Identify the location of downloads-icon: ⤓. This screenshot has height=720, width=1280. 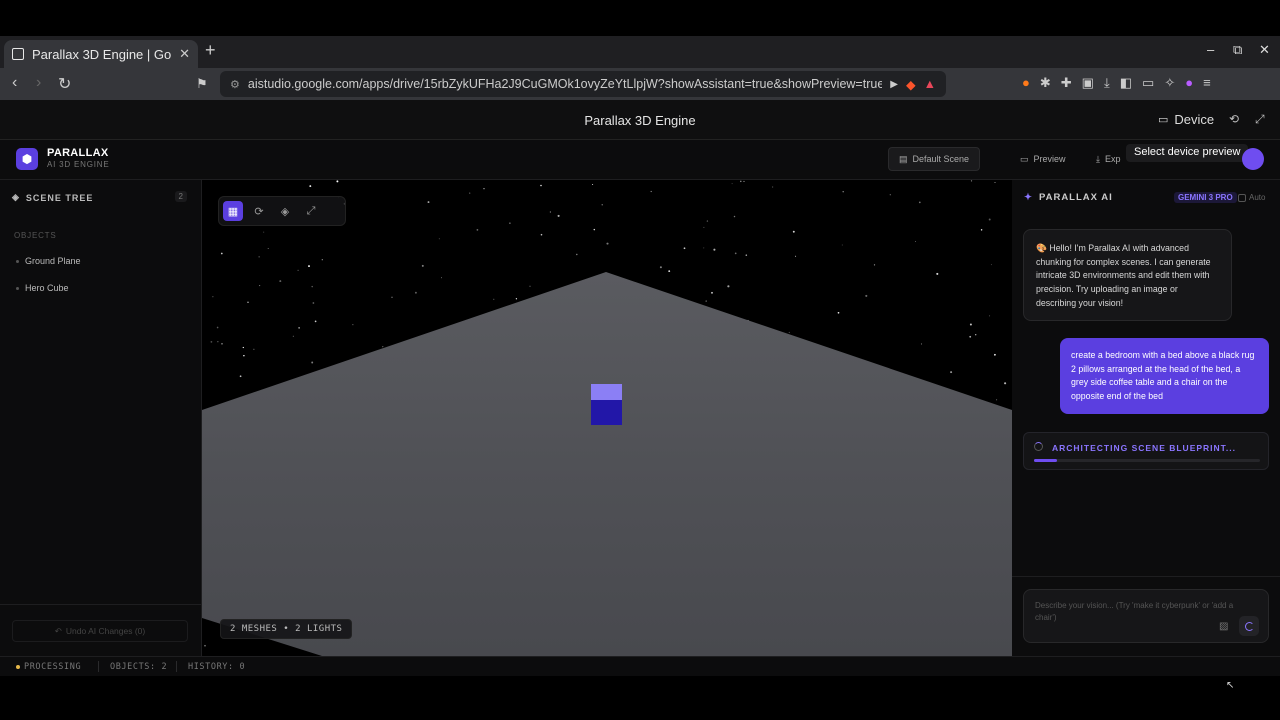
(1107, 83).